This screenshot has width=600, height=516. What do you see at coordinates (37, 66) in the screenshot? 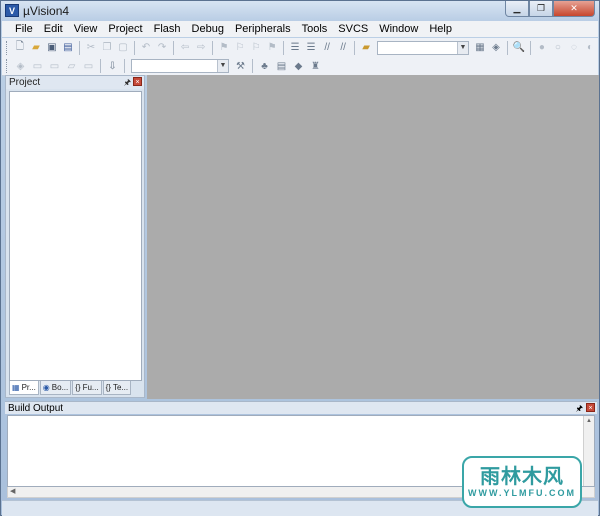
I see `build-icon: ▭` at bounding box center [37, 66].